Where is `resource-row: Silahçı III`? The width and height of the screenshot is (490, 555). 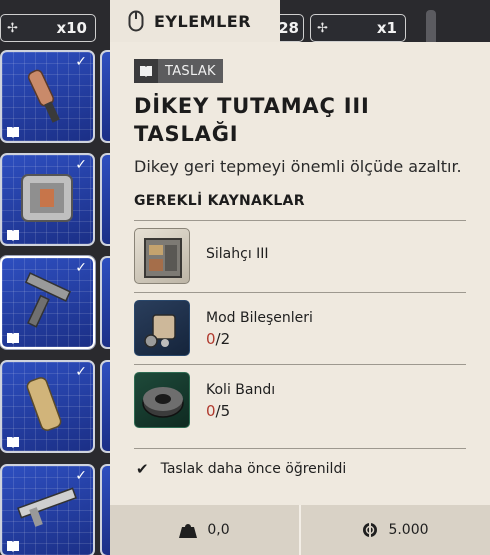
resource-row: Silahçı III is located at coordinates (300, 256).